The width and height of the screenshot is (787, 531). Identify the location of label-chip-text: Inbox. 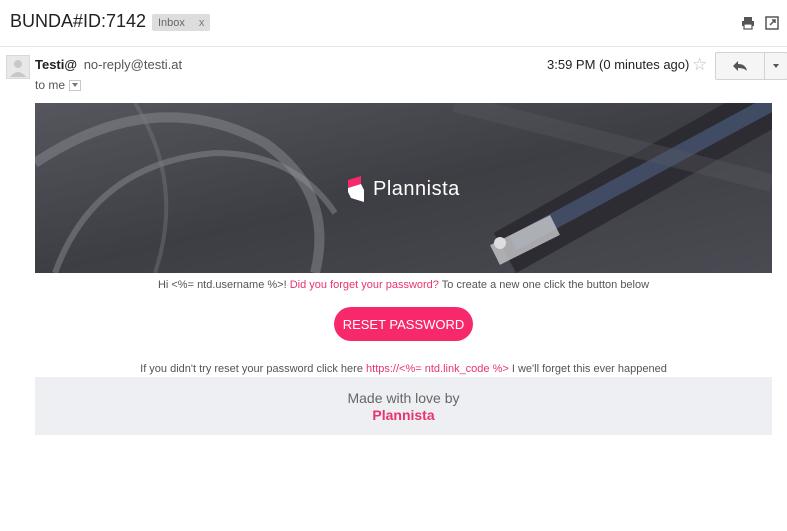
(171, 22).